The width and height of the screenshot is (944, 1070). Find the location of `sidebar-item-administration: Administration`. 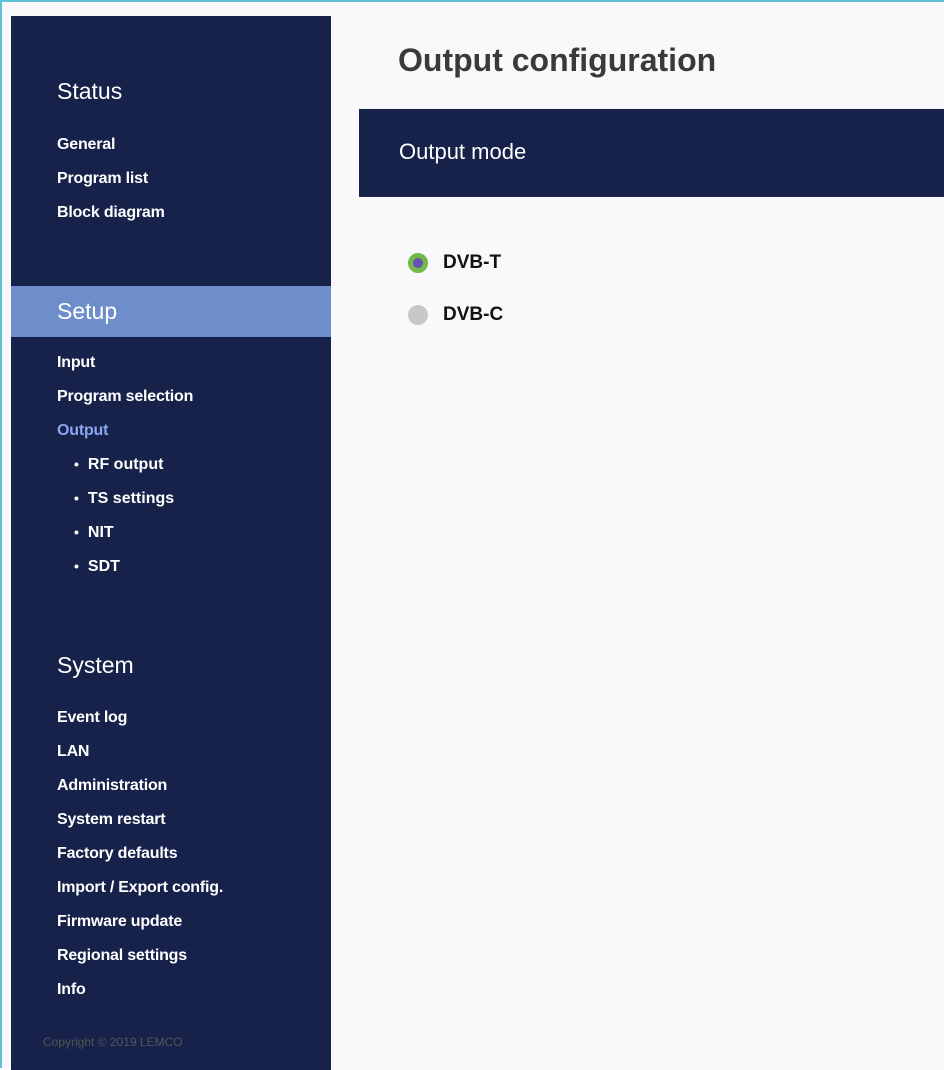

sidebar-item-administration: Administration is located at coordinates (112, 786).